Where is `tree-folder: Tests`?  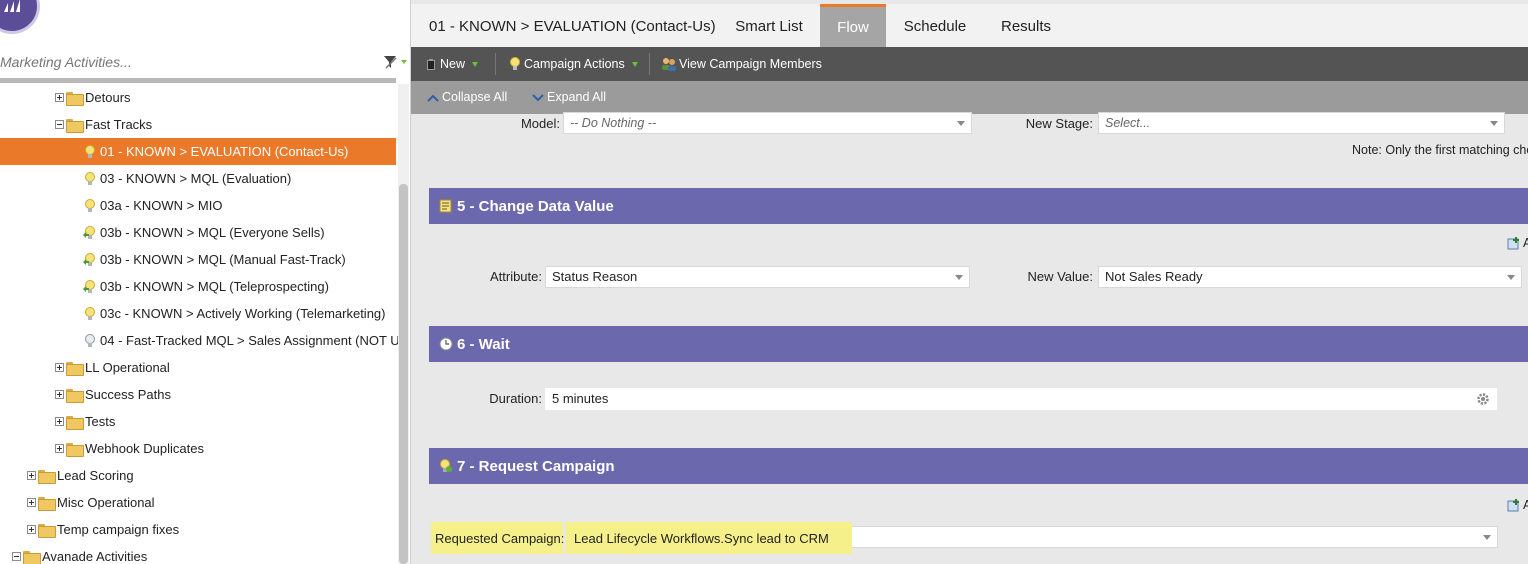
tree-folder: Tests is located at coordinates (198, 421).